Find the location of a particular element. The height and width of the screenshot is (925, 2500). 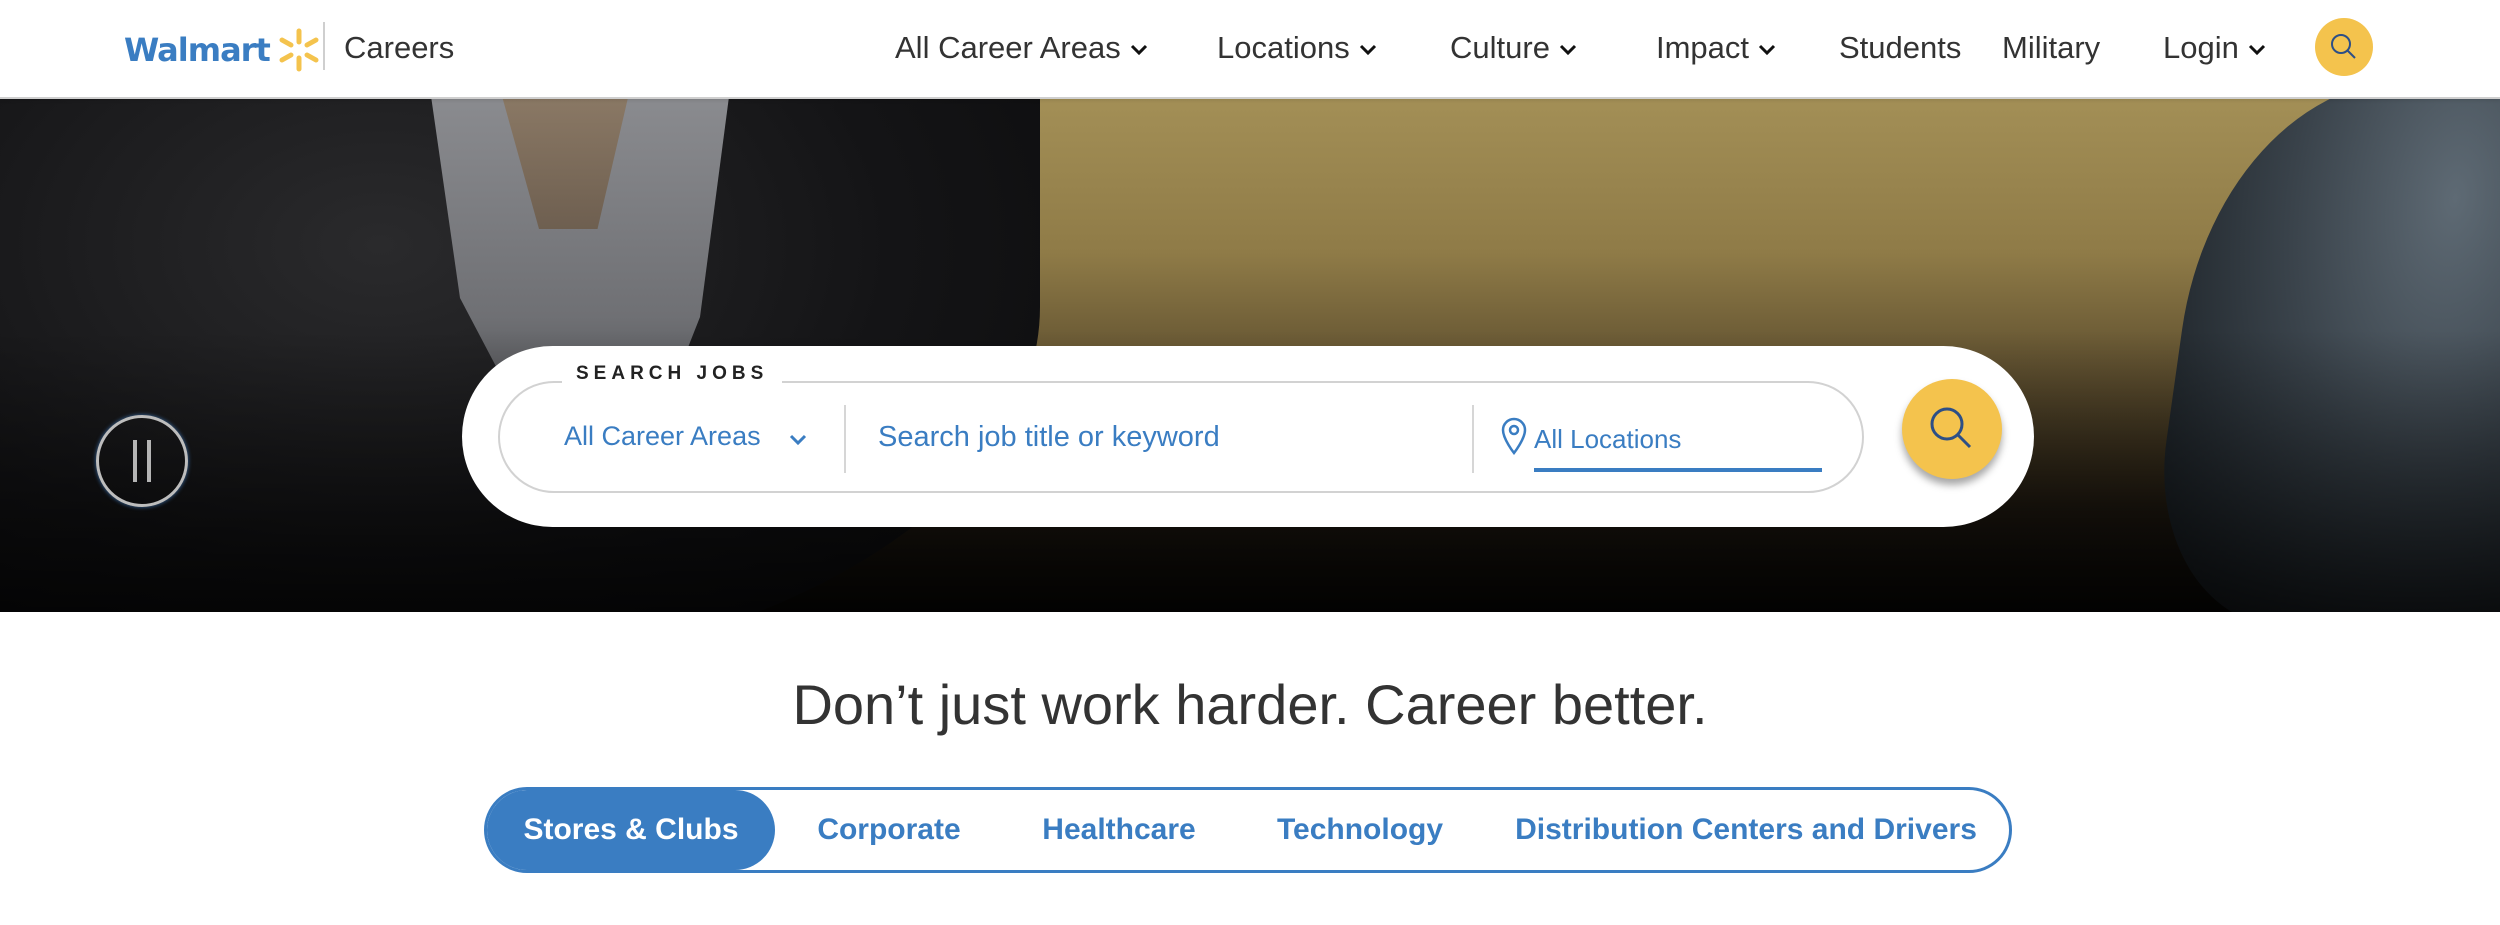

logo-wordmark: Walmart is located at coordinates (197, 50).